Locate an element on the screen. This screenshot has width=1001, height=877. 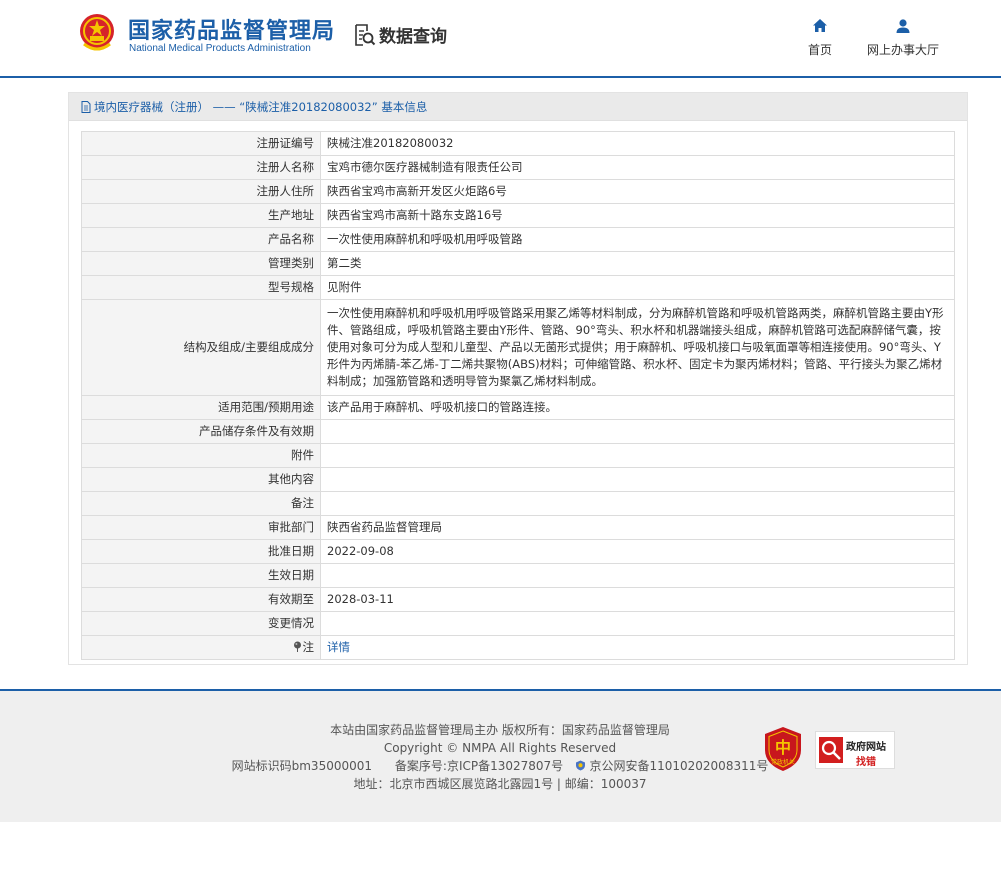
police-record-link: 京公网安备11010202008311号 is located at coordinates (678, 766).